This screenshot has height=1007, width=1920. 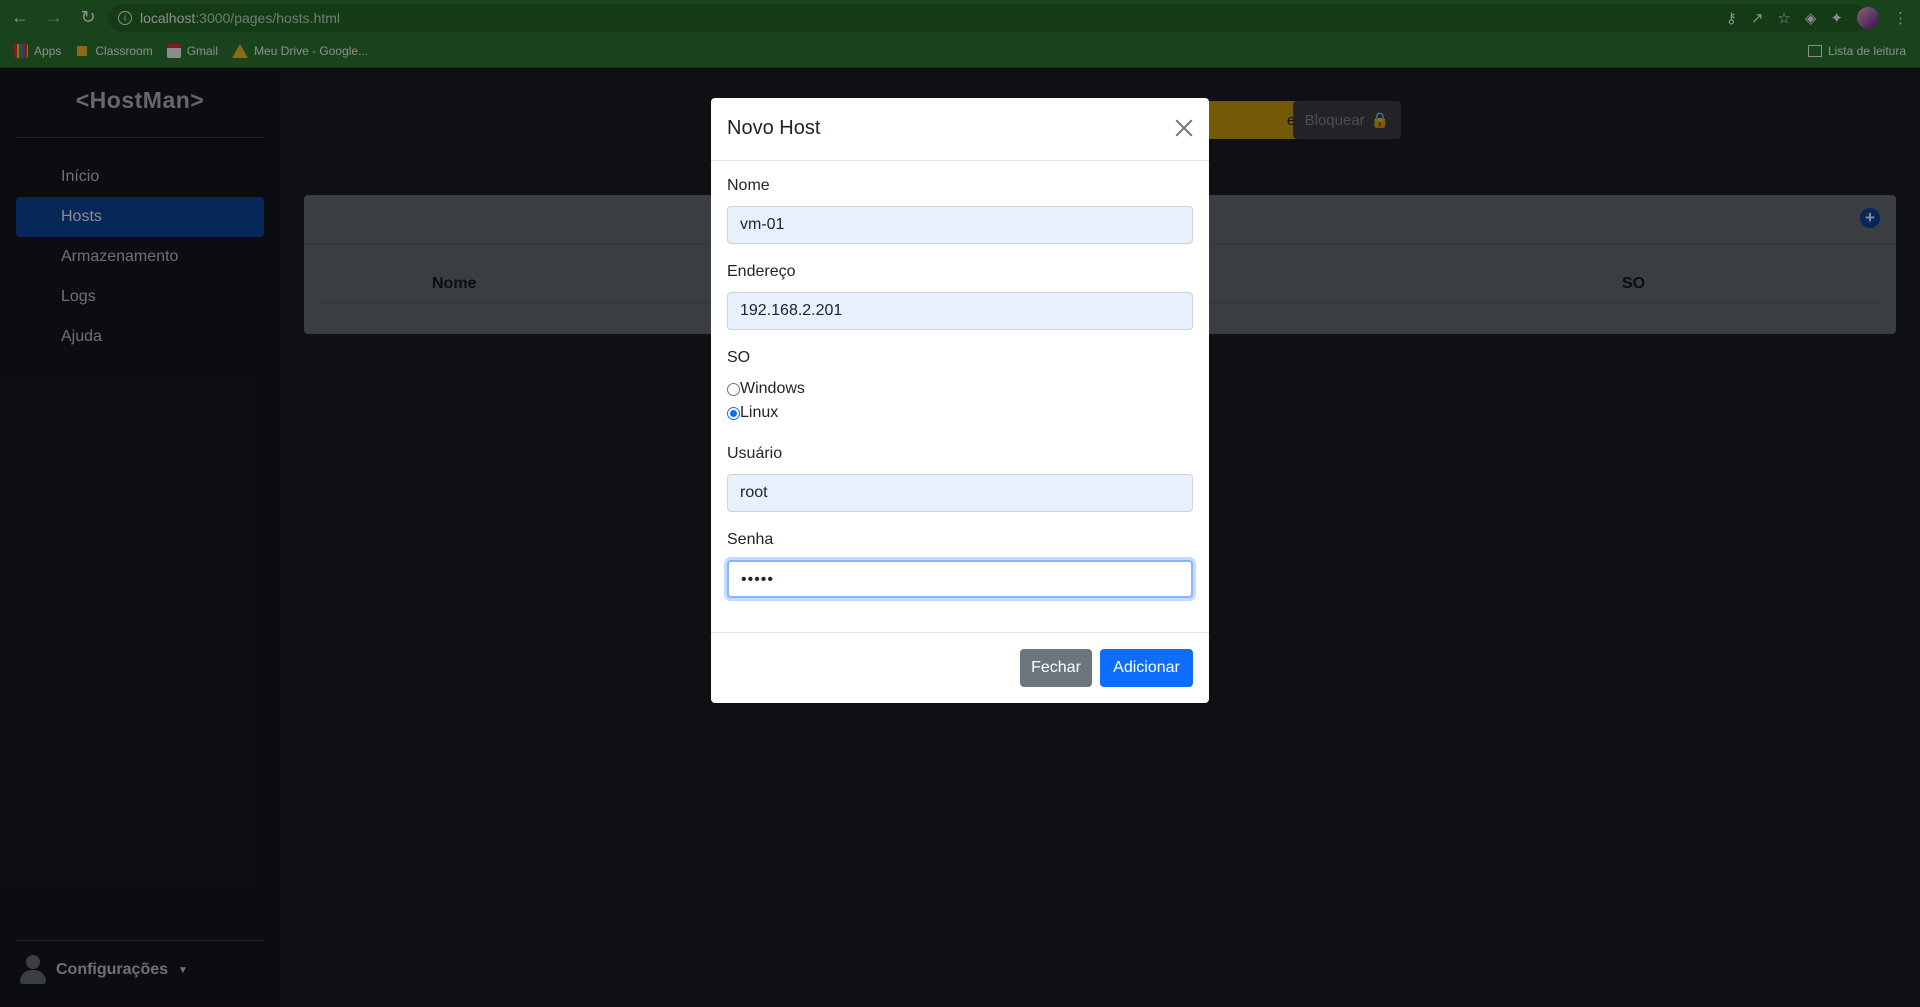 What do you see at coordinates (960, 493) in the screenshot?
I see `user-input: root` at bounding box center [960, 493].